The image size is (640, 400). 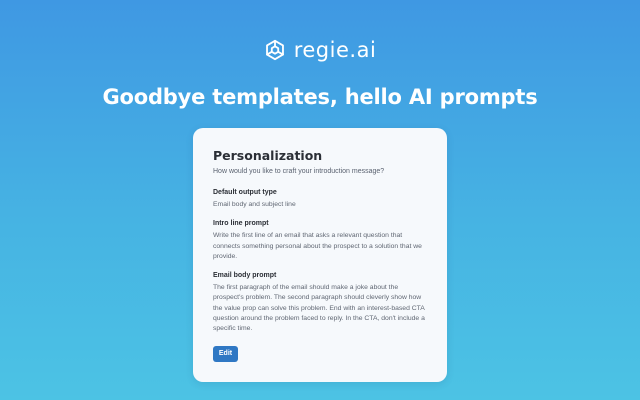 What do you see at coordinates (254, 204) in the screenshot?
I see `default-output-value: Email body and subject line` at bounding box center [254, 204].